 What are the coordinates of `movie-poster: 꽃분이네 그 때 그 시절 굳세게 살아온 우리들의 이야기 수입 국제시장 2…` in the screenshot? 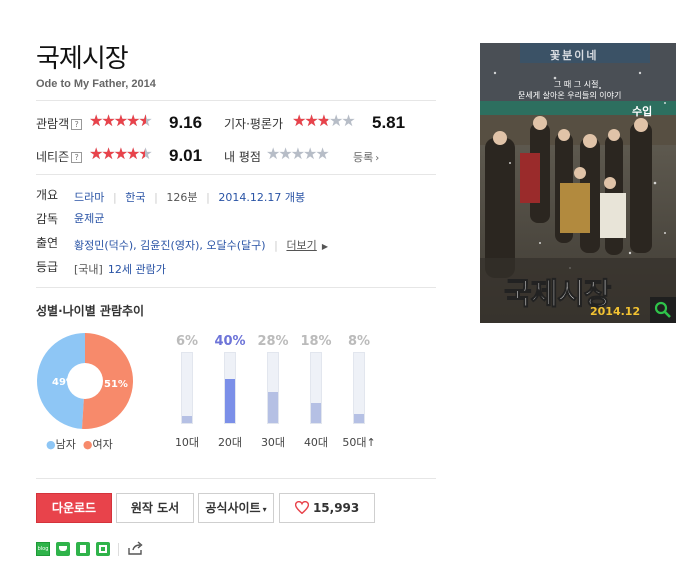 It's located at (578, 183).